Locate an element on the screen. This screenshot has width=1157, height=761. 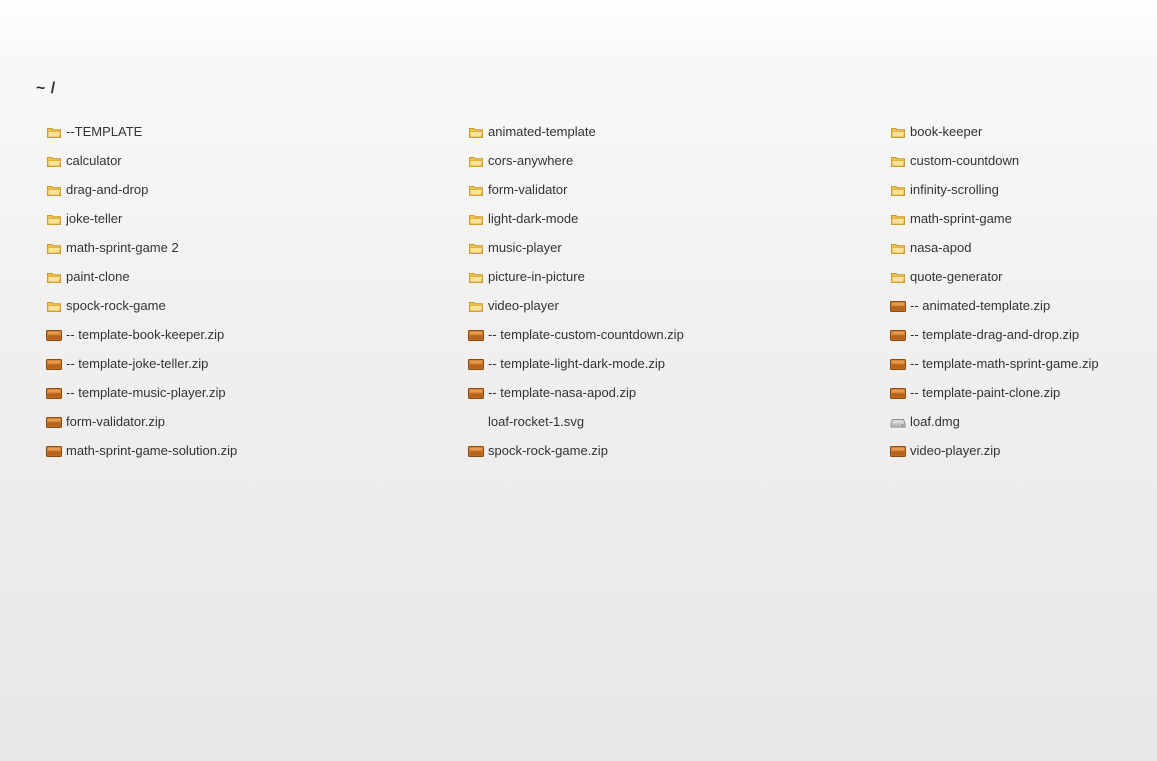
file-link: video-player is located at coordinates (513, 306).